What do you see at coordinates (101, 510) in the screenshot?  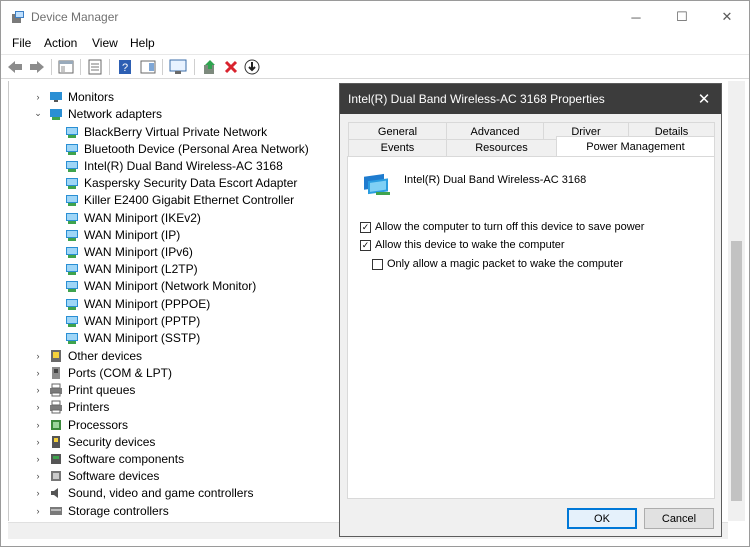 I see `tree-item: › Storage controllers` at bounding box center [101, 510].